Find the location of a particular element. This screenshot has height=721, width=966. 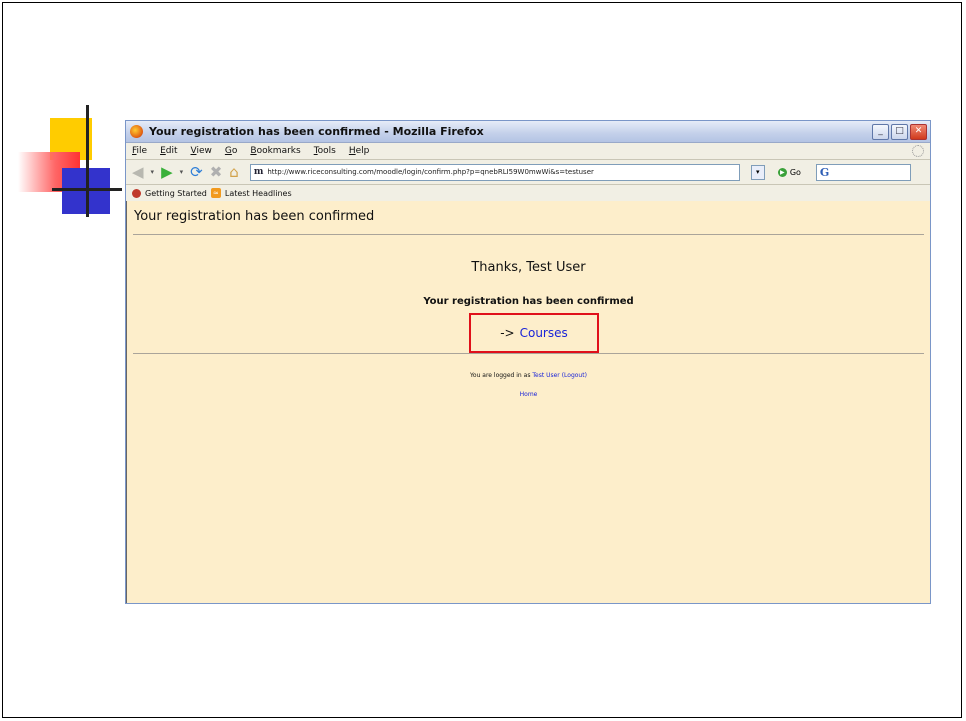

rss-feed-icon: ≈ is located at coordinates (215, 193).